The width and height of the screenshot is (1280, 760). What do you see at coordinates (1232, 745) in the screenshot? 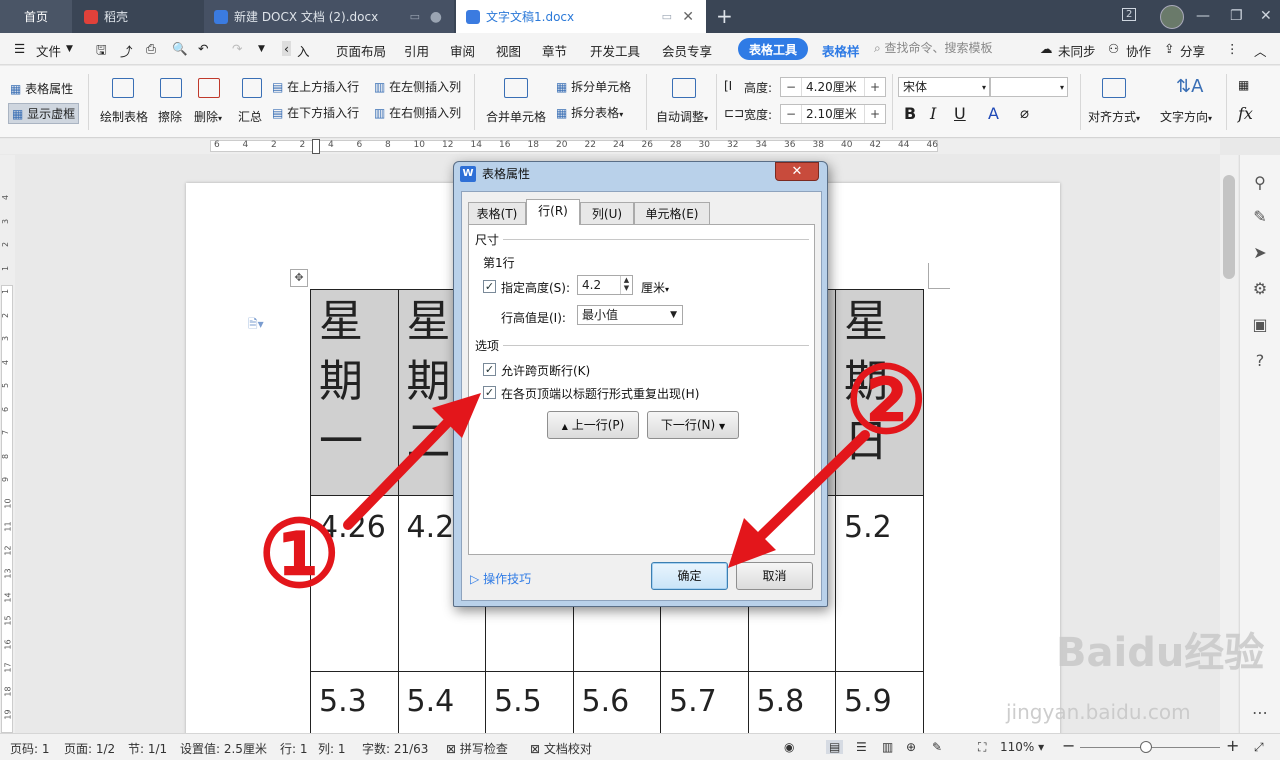
I see `zoom-in-icon: +` at bounding box center [1232, 745].